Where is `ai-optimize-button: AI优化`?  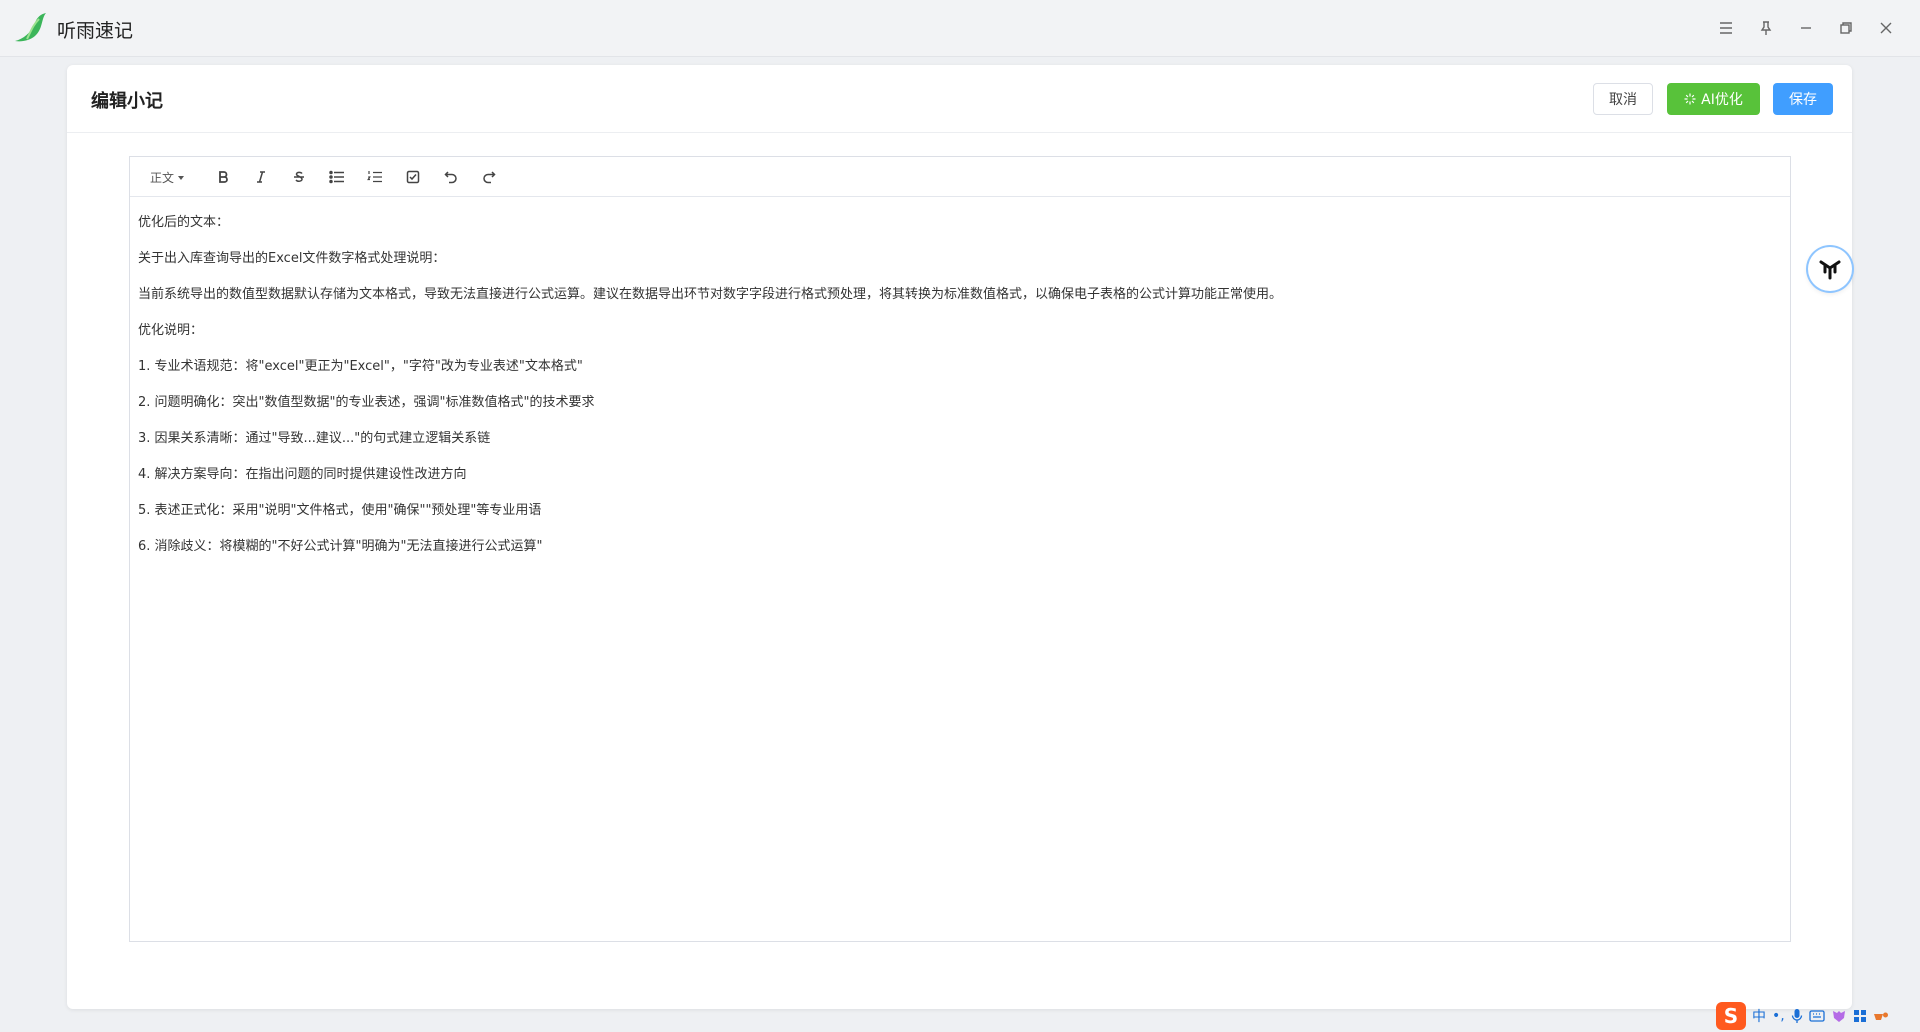
ai-optimize-button: AI优化 is located at coordinates (1713, 99).